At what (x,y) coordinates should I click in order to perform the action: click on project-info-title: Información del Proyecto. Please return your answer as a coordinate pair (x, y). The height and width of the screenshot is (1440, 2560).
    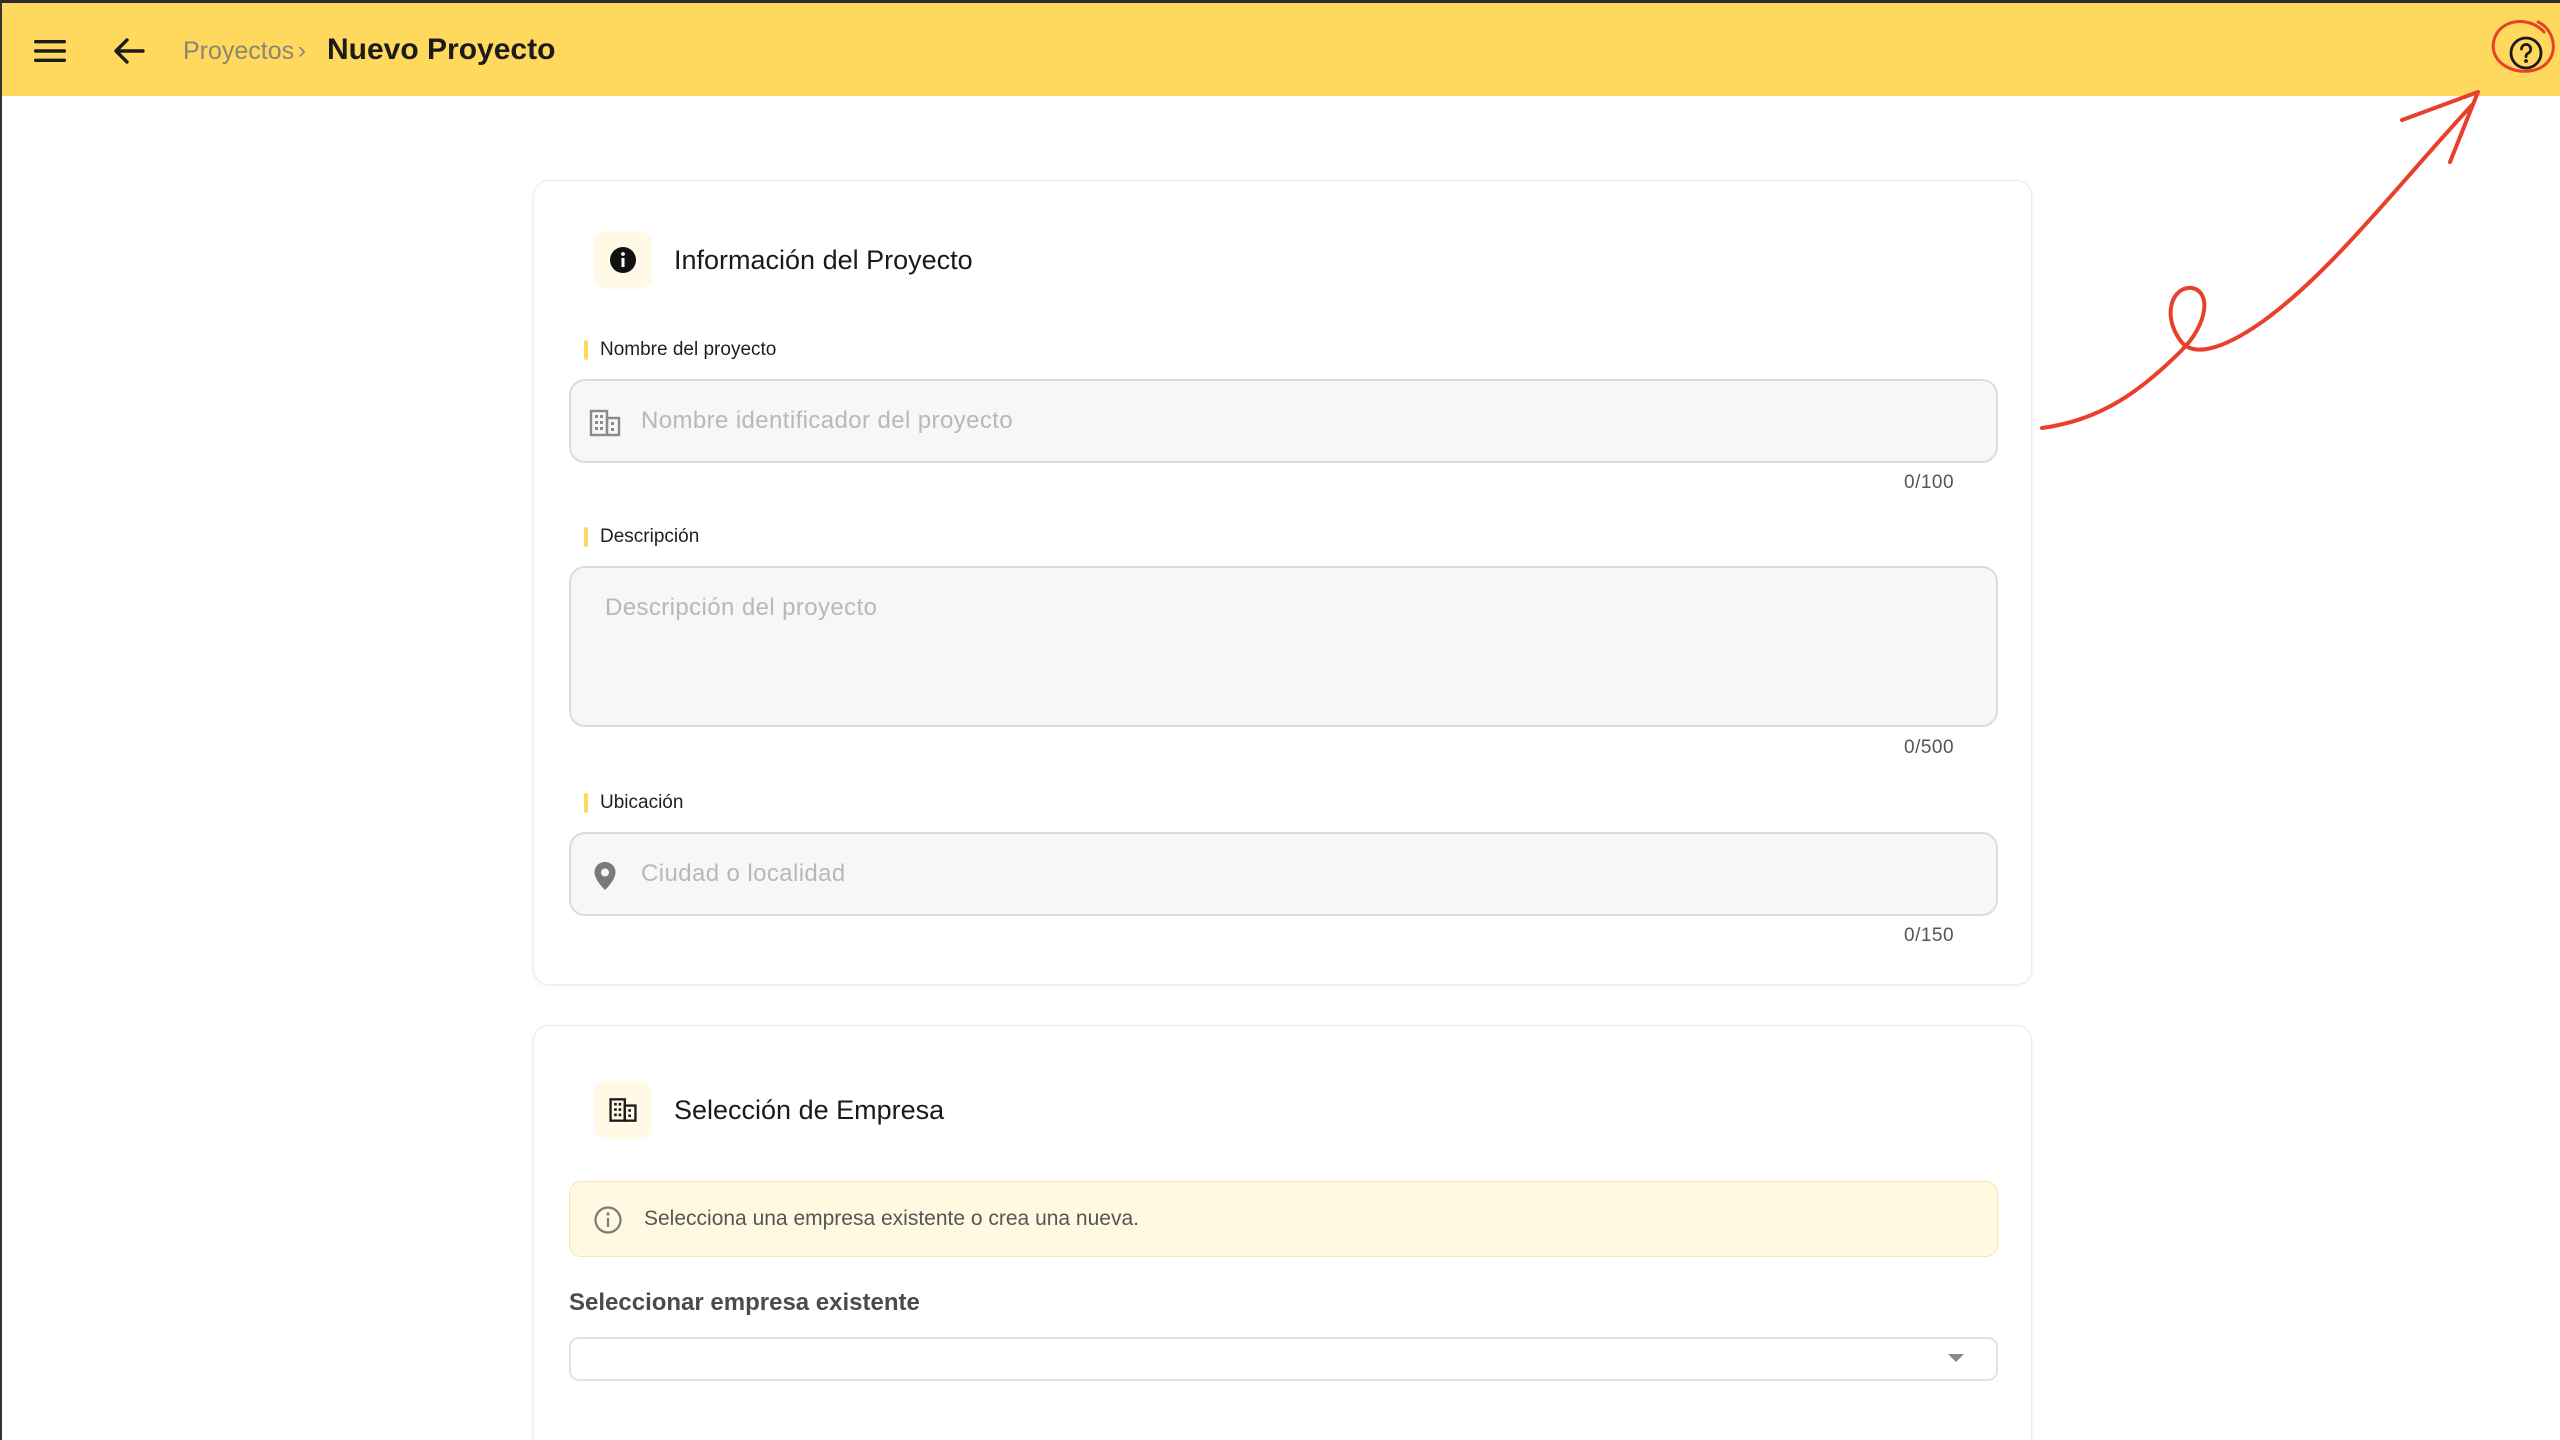
    Looking at the image, I should click on (823, 259).